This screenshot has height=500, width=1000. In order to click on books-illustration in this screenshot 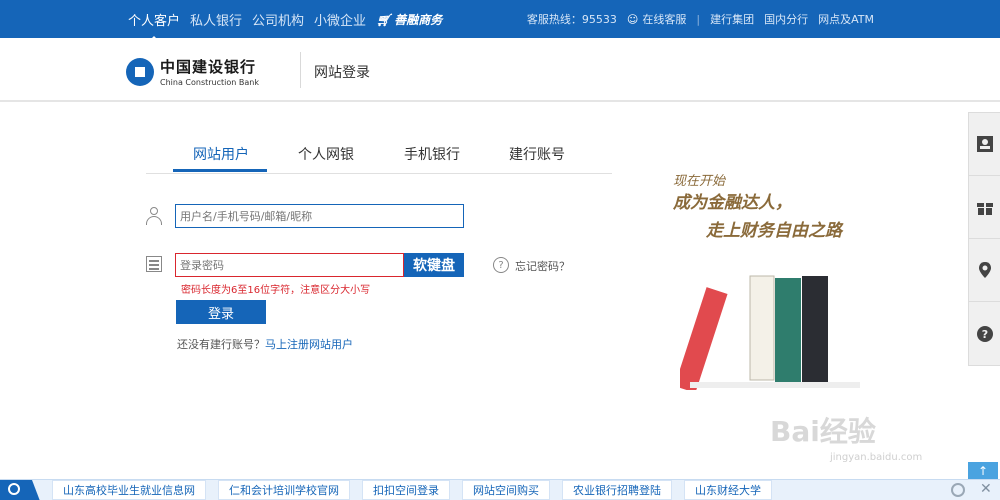, I will do `click(770, 332)`.